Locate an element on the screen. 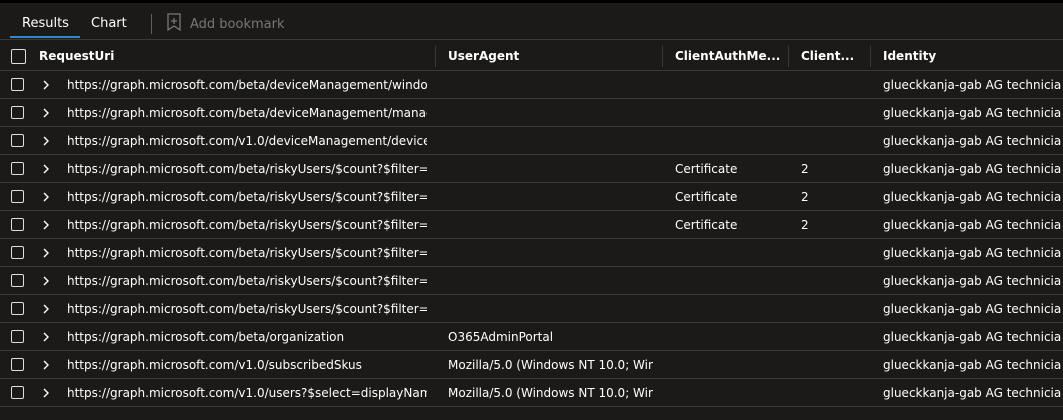 This screenshot has height=420, width=1063. add-bookmark-button: Add bookmark is located at coordinates (225, 23).